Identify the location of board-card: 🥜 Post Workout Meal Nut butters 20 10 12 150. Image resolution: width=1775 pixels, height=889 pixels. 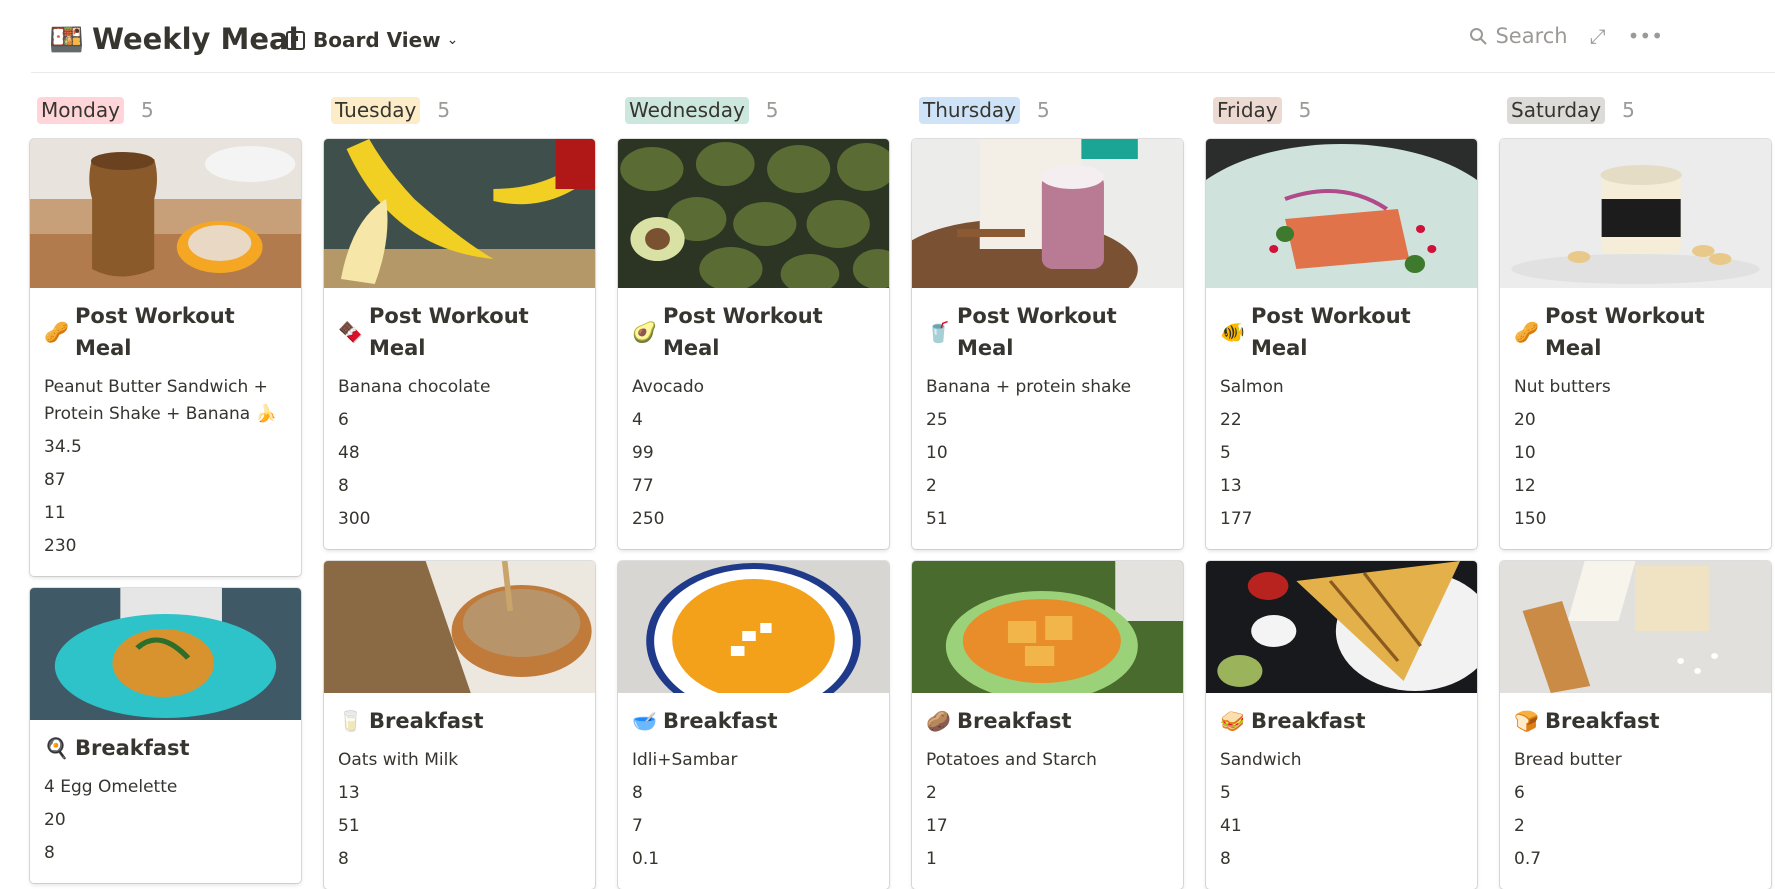
(1635, 344).